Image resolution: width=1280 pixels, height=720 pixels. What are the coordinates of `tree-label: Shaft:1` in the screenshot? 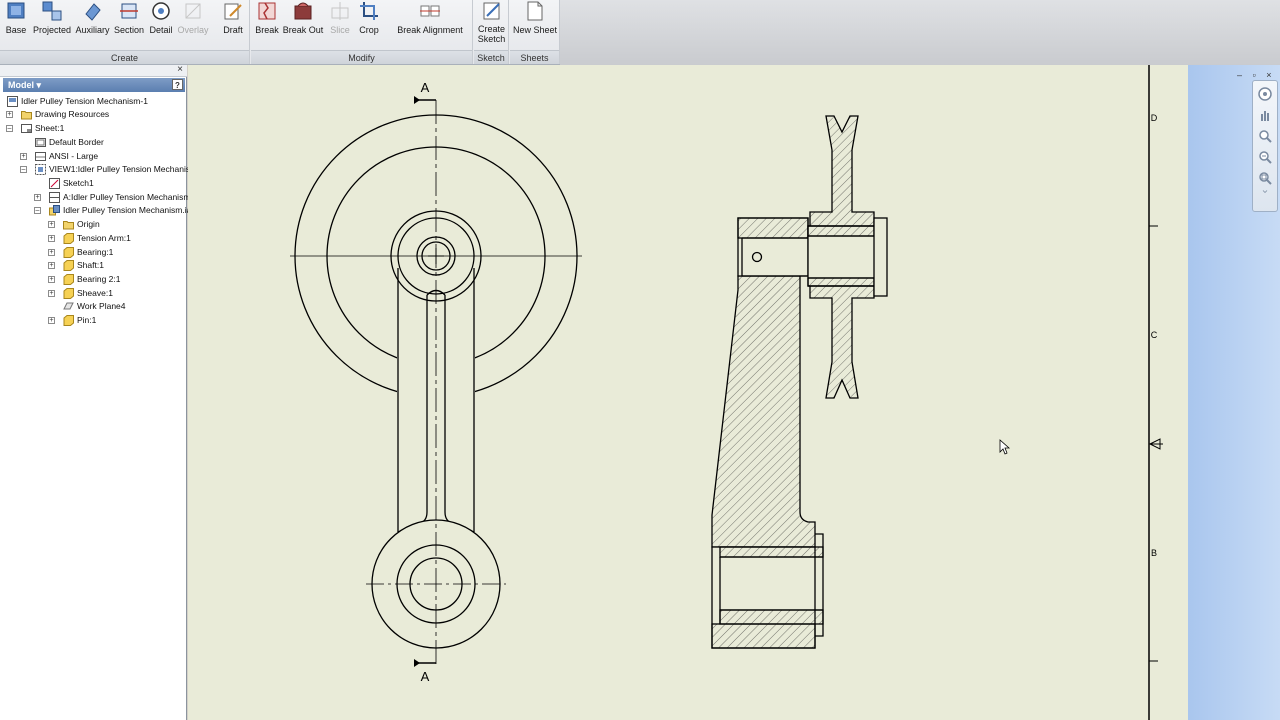 It's located at (90, 265).